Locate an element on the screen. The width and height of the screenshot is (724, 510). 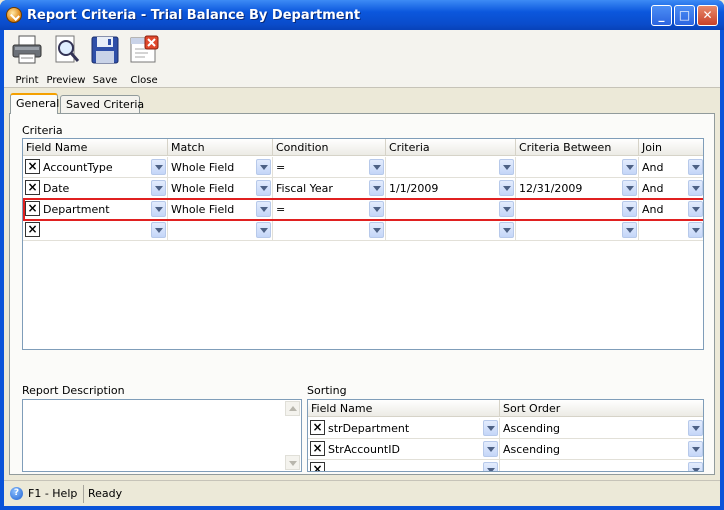
magnifier-document-icon is located at coordinates (67, 49).